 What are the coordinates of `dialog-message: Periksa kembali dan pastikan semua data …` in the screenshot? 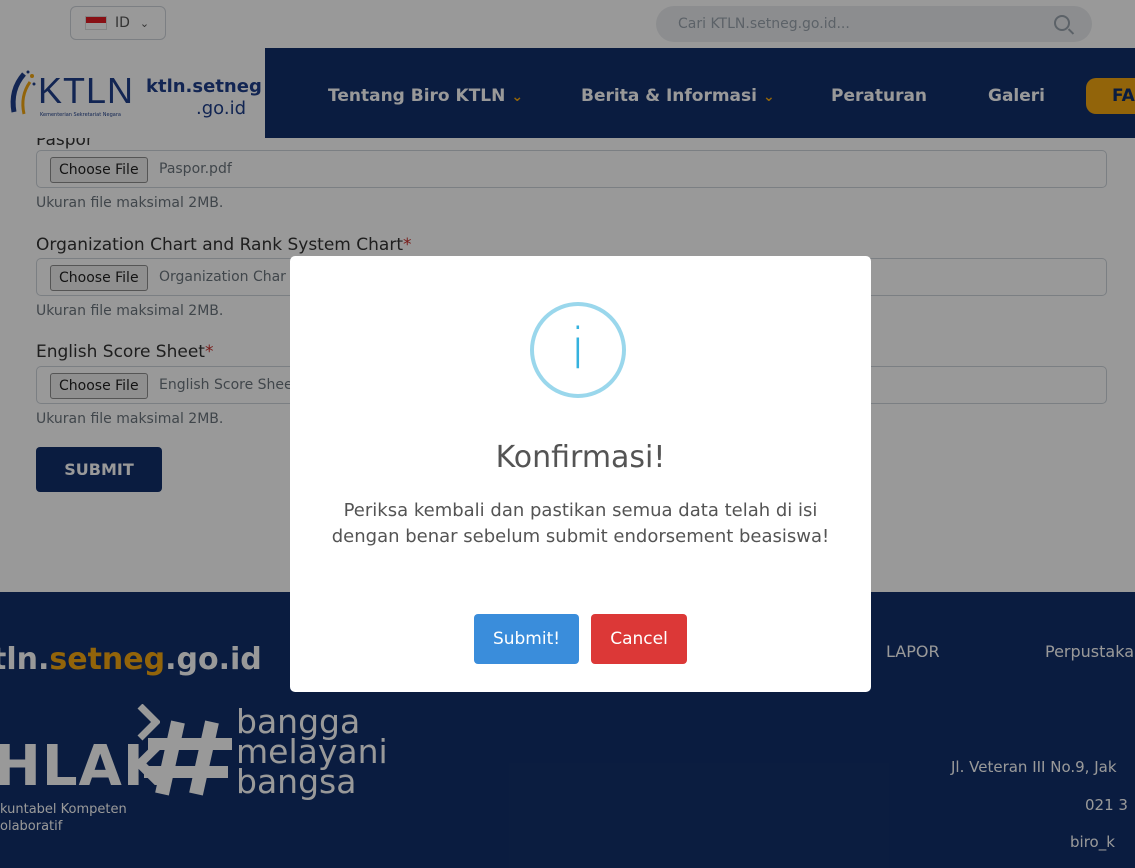 It's located at (580, 523).